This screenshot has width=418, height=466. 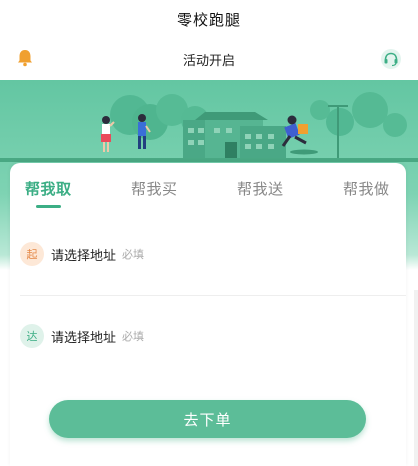 What do you see at coordinates (207, 419) in the screenshot?
I see `place-order-button: 去下单` at bounding box center [207, 419].